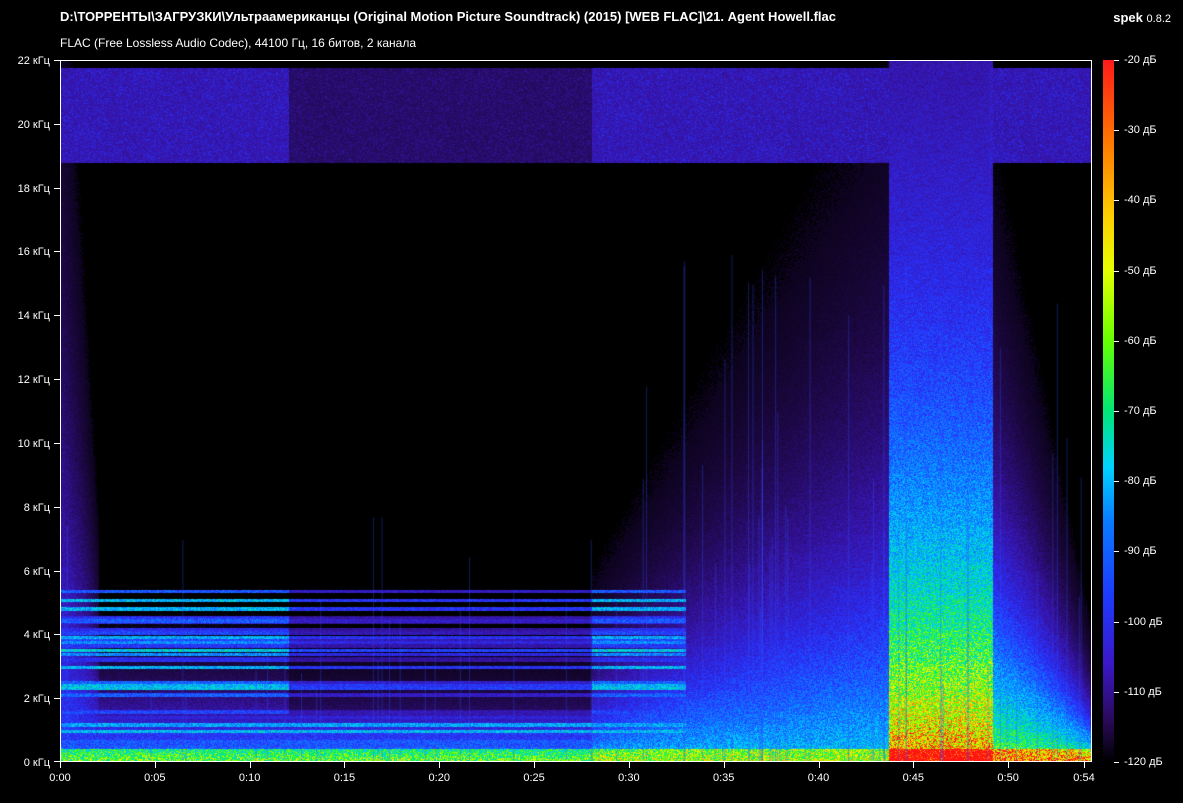  What do you see at coordinates (818, 778) in the screenshot?
I see `x-tick-label: 0:40` at bounding box center [818, 778].